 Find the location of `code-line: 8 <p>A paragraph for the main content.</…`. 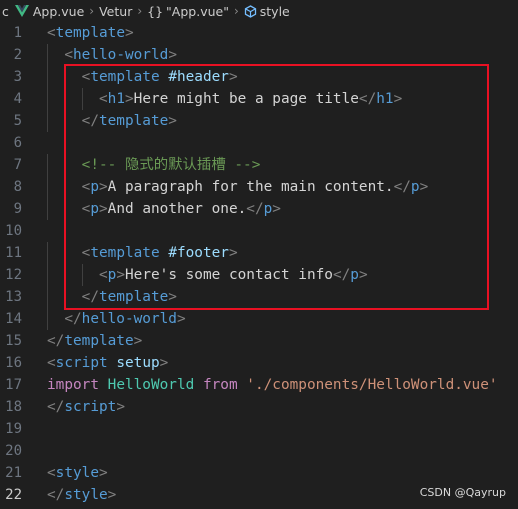

code-line: 8 <p>A paragraph for the main content.</… is located at coordinates (259, 187).